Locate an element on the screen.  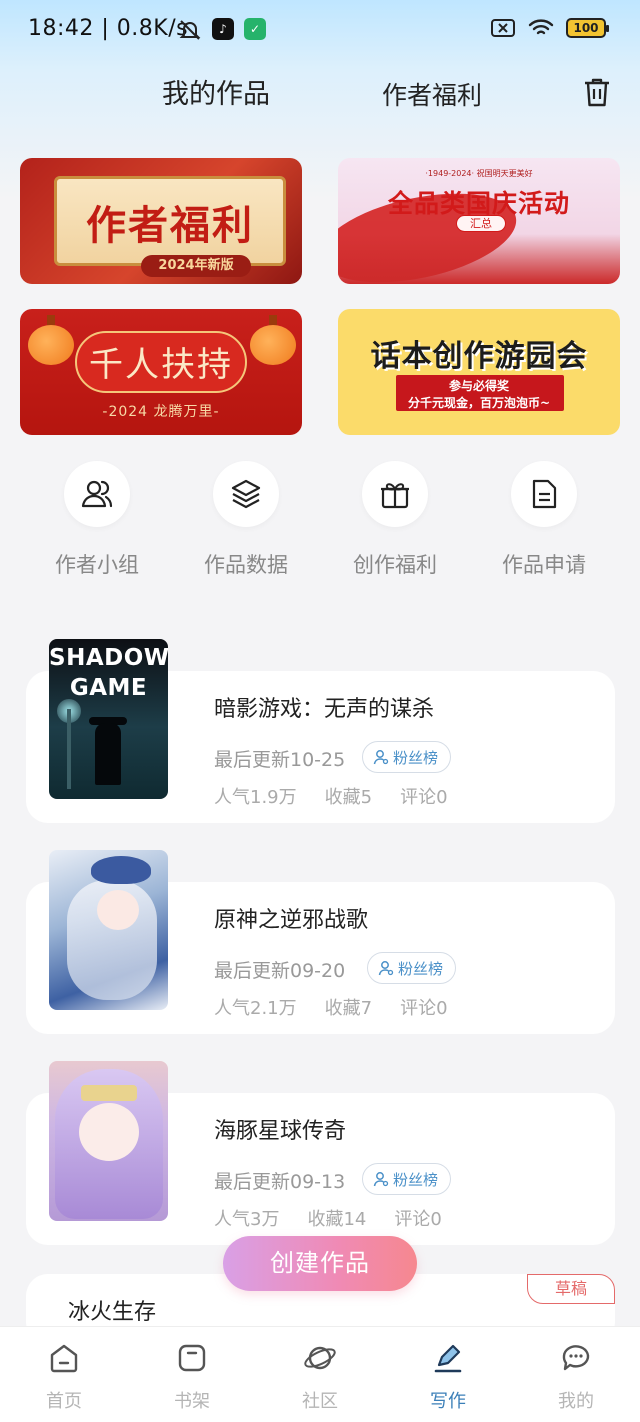
banner-subtitle: -2024 龙腾万里- is located at coordinates (161, 412).